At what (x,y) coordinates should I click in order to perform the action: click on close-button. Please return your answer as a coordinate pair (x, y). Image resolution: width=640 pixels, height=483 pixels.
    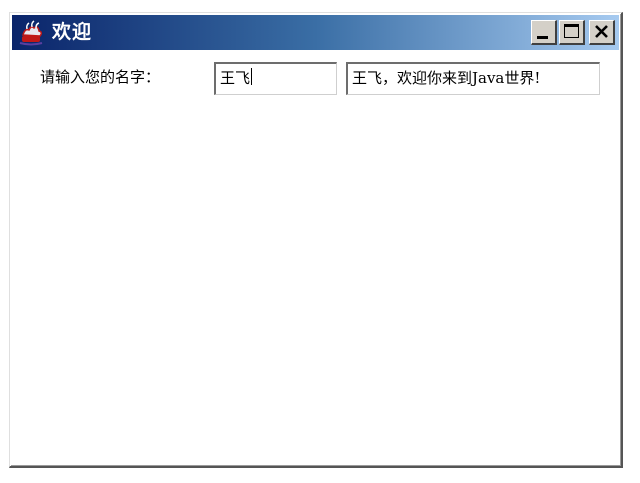
    Looking at the image, I should click on (602, 32).